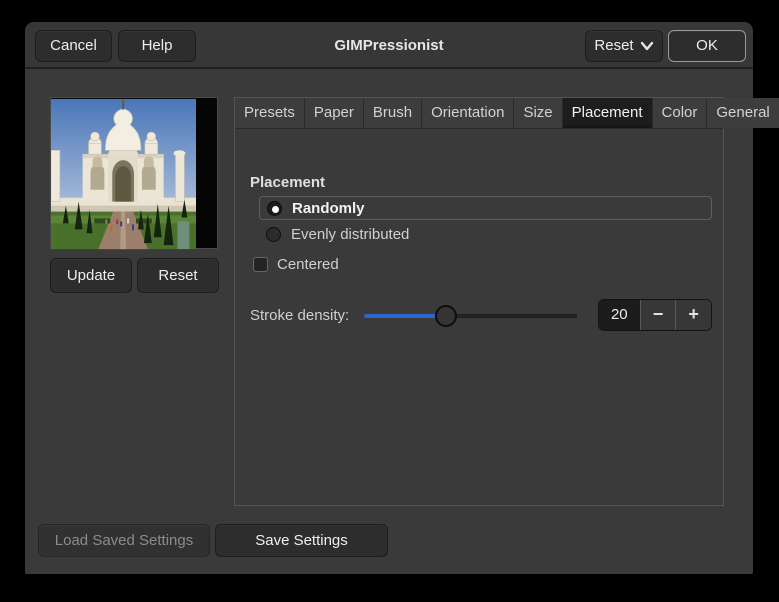  Describe the element at coordinates (91, 275) in the screenshot. I see `update-button: Update` at that location.